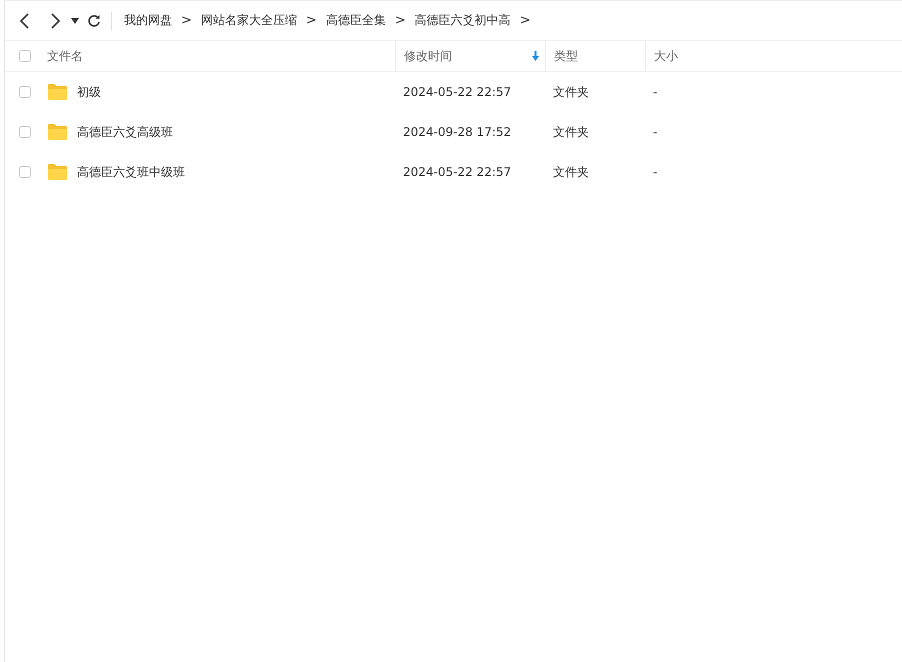  I want to click on file-name: 高德臣六爻高级班, so click(125, 132).